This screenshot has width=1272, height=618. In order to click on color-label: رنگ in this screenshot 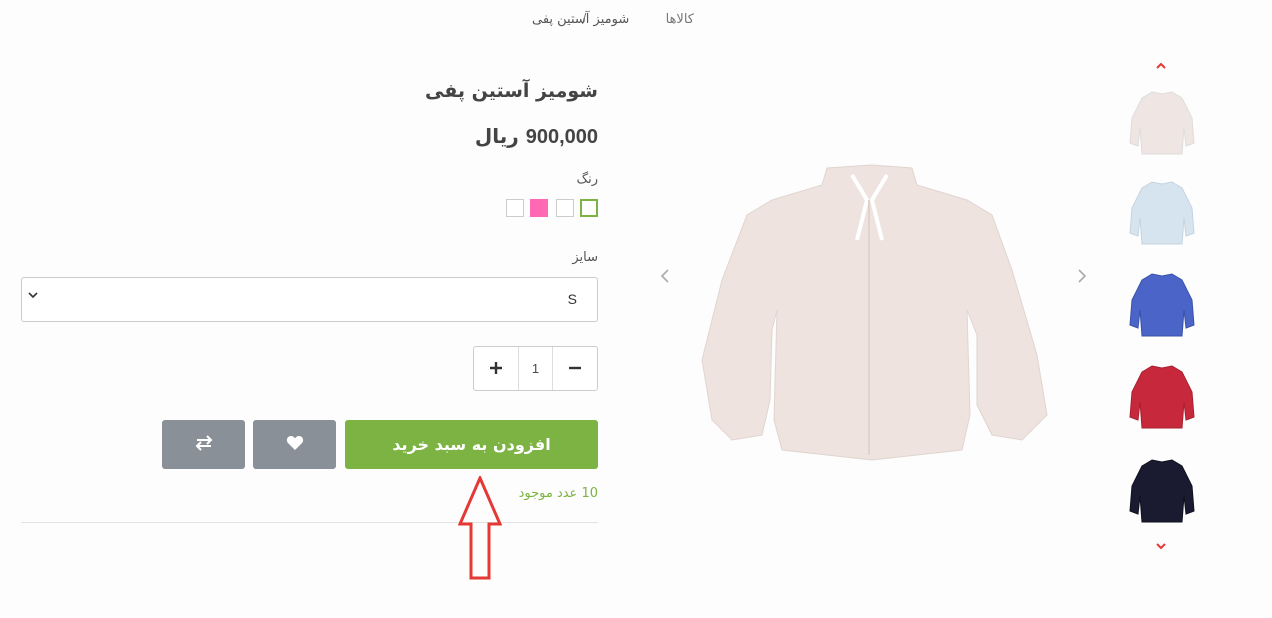, I will do `click(587, 179)`.